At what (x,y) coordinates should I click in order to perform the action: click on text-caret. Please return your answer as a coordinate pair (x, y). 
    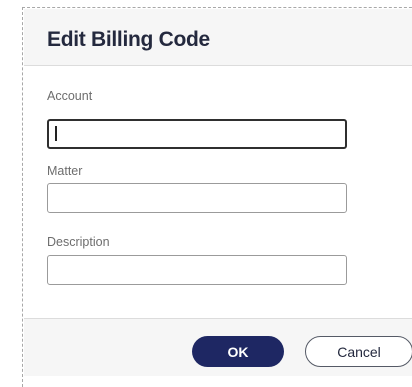
    Looking at the image, I should click on (56, 133).